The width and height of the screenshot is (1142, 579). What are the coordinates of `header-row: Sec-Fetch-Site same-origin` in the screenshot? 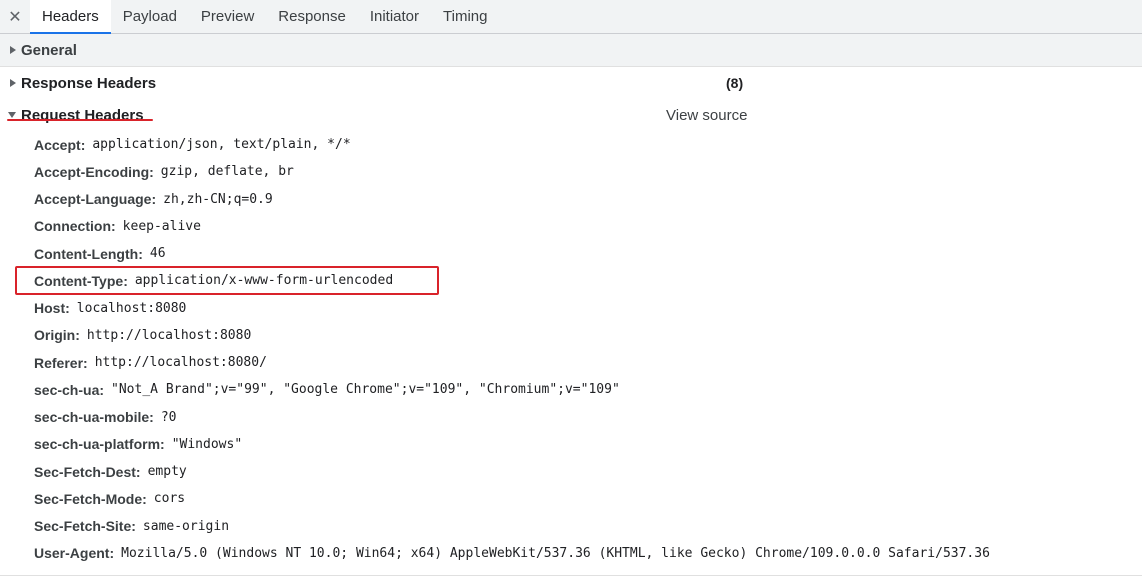 It's located at (571, 526).